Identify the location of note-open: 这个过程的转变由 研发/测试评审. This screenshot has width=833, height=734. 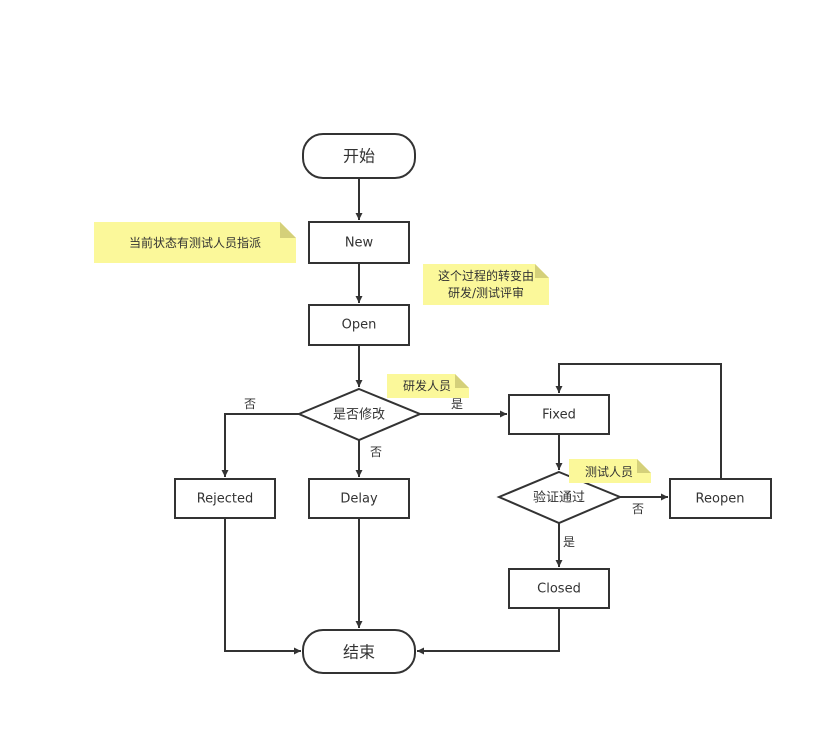
(486, 284).